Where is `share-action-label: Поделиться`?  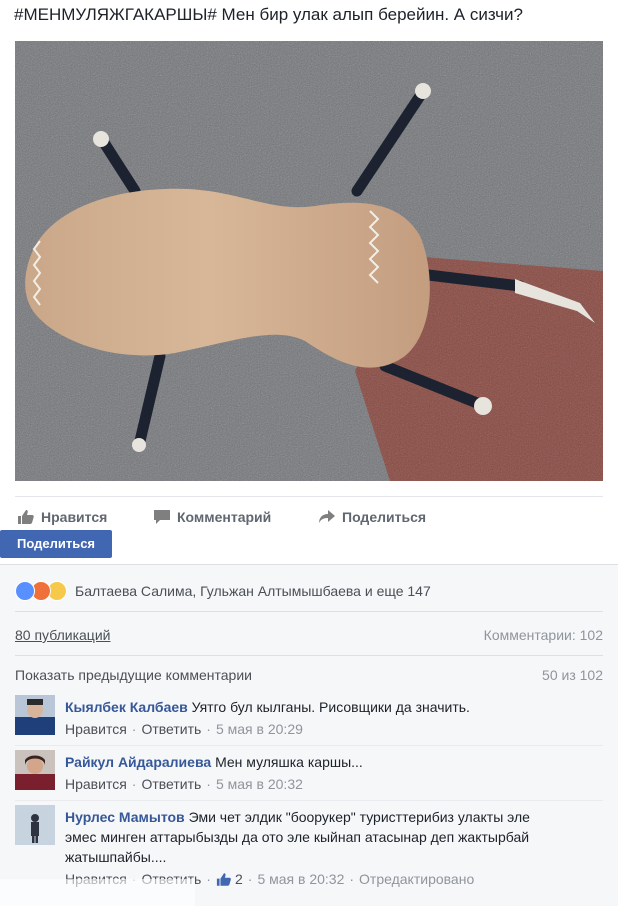
share-action-label: Поделиться is located at coordinates (384, 517).